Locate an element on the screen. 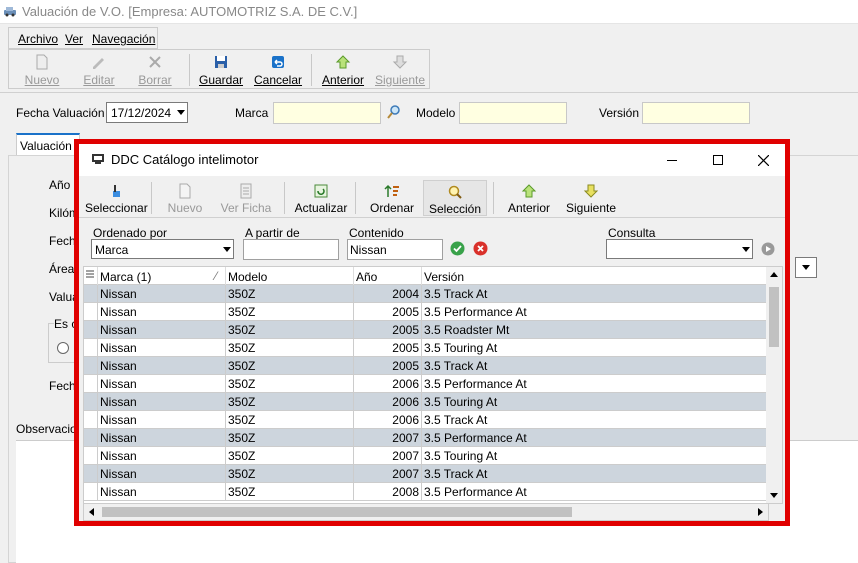 This screenshot has width=858, height=563. radio-button is located at coordinates (63, 348).